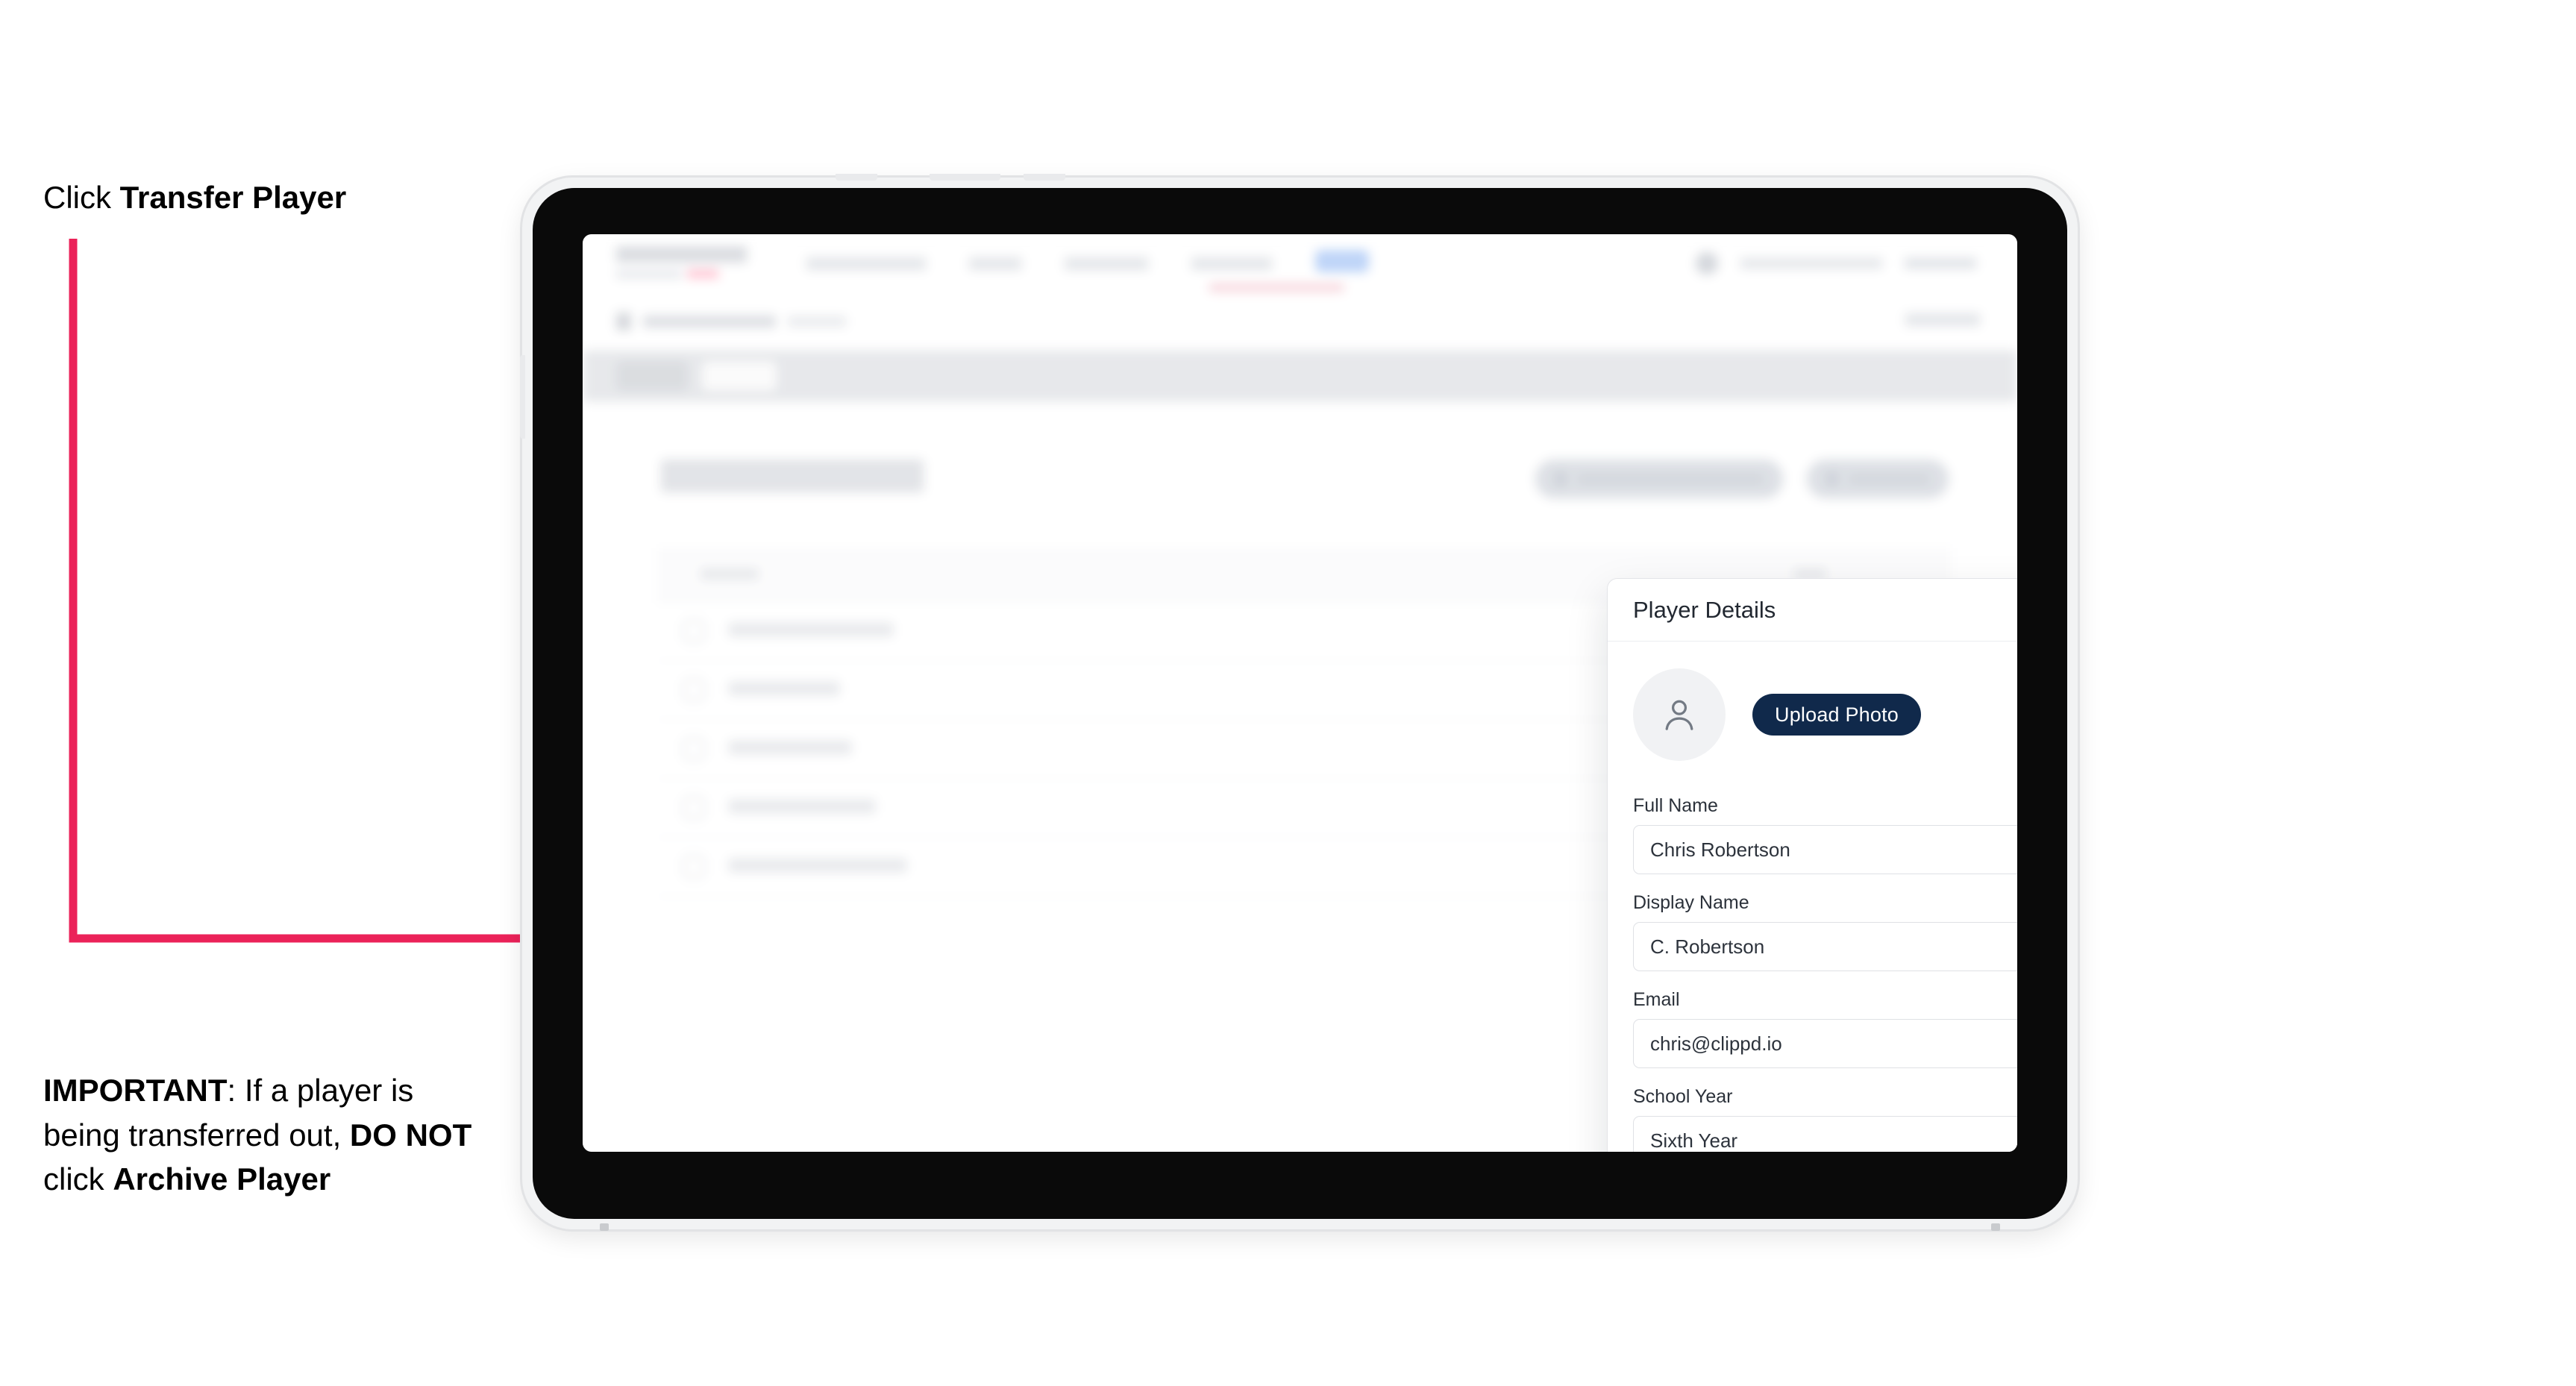 Image resolution: width=2576 pixels, height=1386 pixels. Describe the element at coordinates (1825, 1134) in the screenshot. I see `school-year-select` at that location.